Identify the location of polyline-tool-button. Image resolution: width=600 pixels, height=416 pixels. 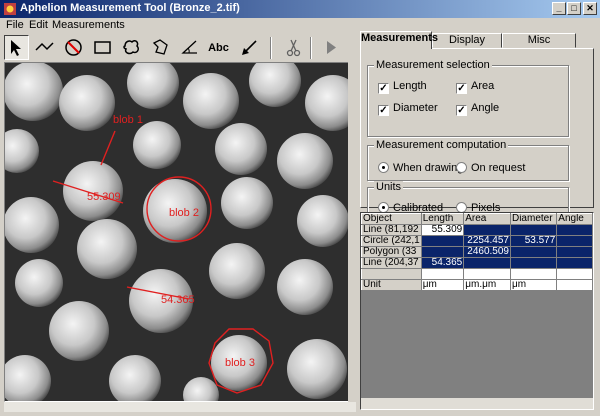
(44, 47).